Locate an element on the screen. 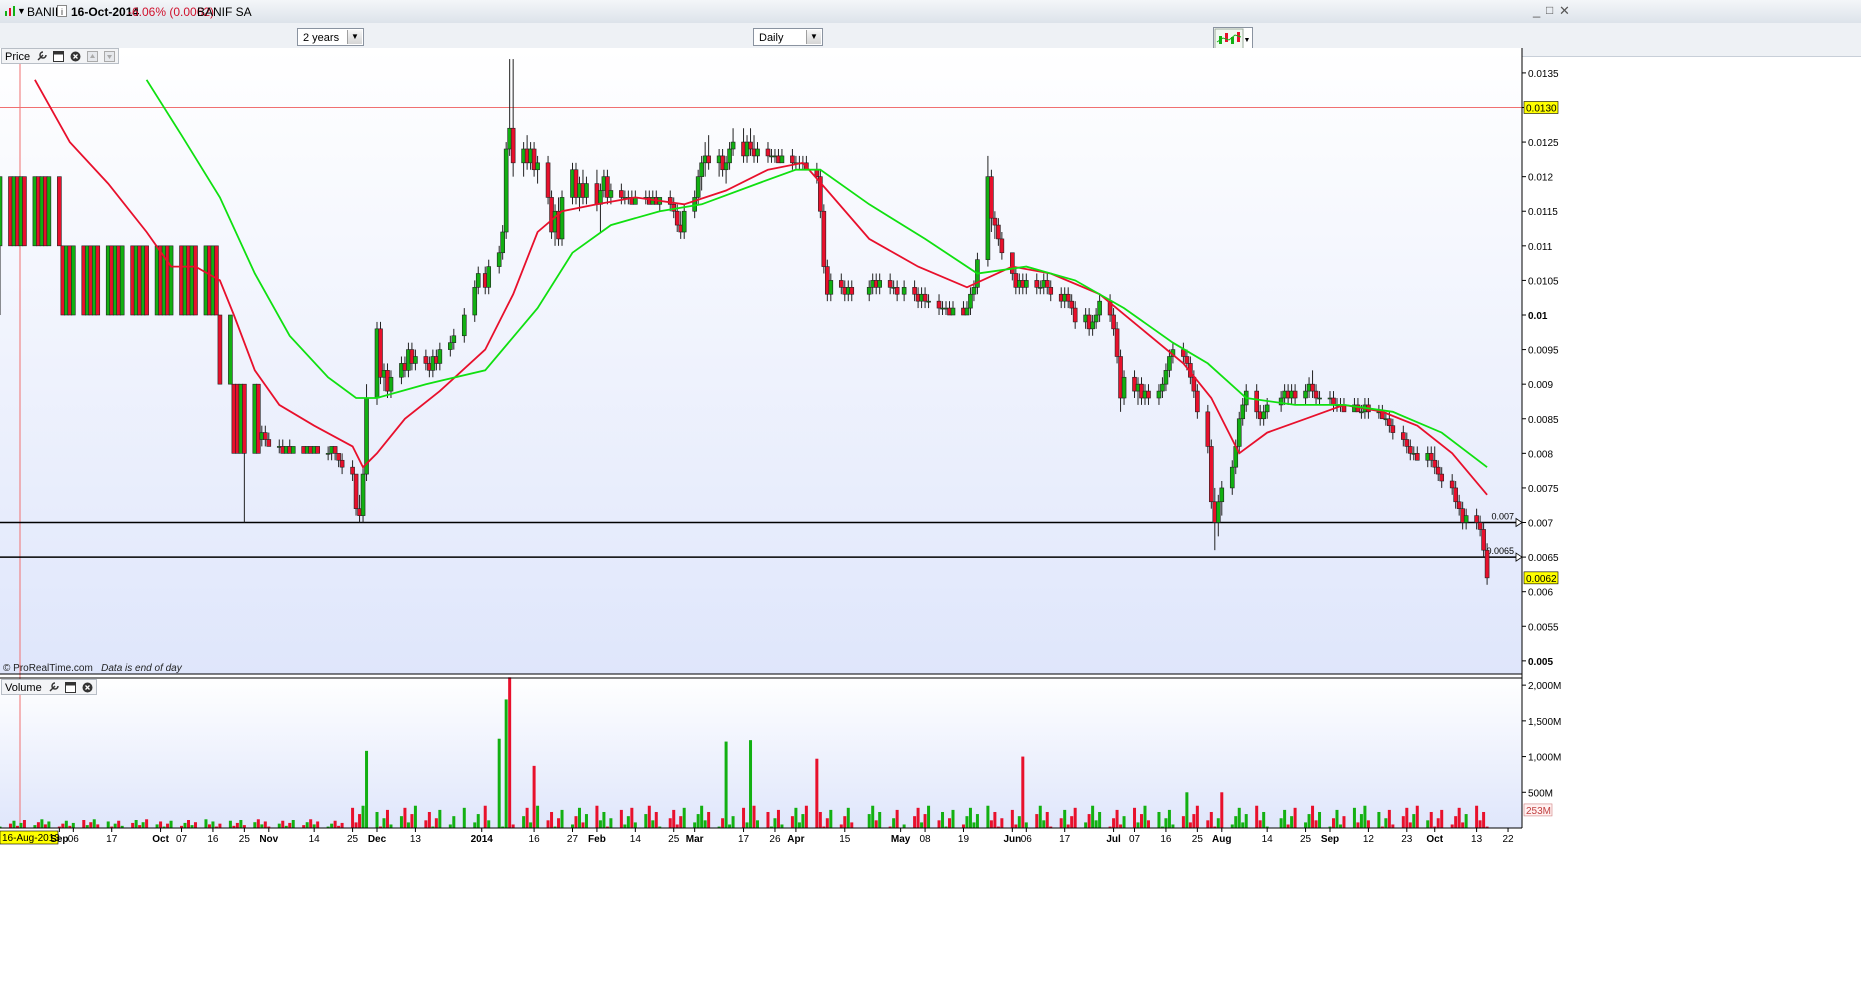 The height and width of the screenshot is (1003, 1861). volume-panel-label: Volume is located at coordinates (49, 687).